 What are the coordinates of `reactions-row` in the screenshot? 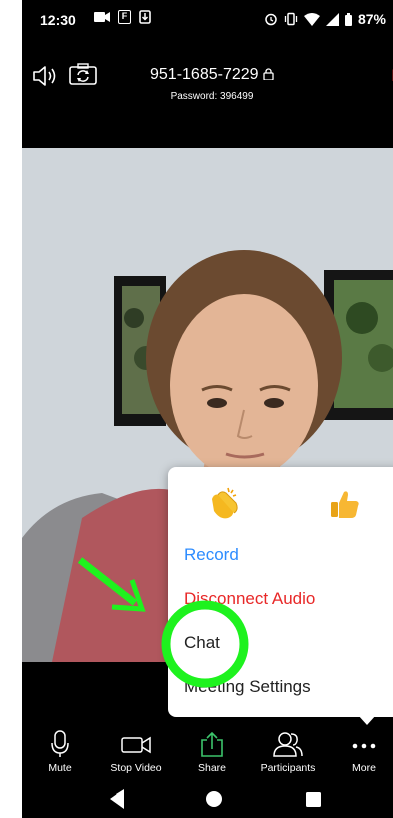 It's located at (280, 505).